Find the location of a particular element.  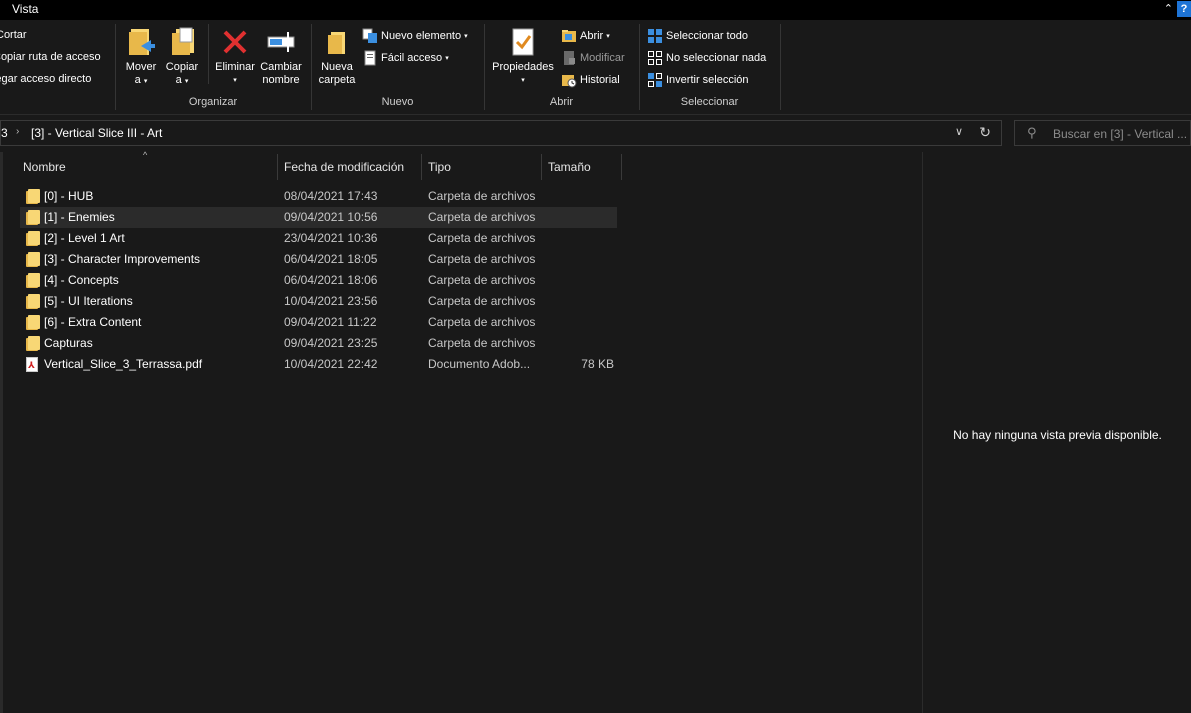

invert-selection-icon is located at coordinates (655, 80).